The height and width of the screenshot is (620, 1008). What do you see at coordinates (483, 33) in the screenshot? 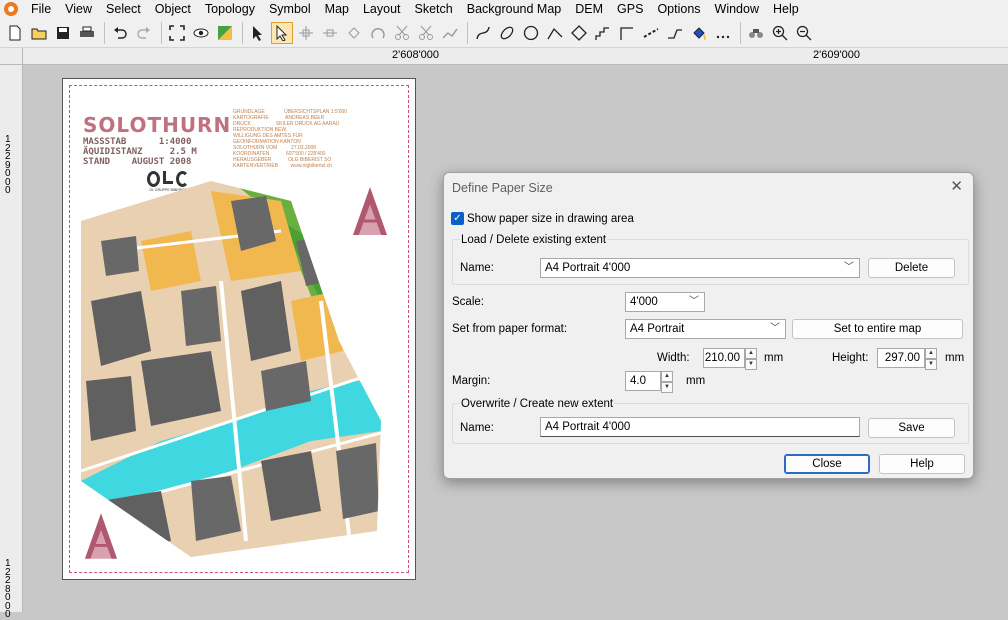
I see `curve-tool-icon` at bounding box center [483, 33].